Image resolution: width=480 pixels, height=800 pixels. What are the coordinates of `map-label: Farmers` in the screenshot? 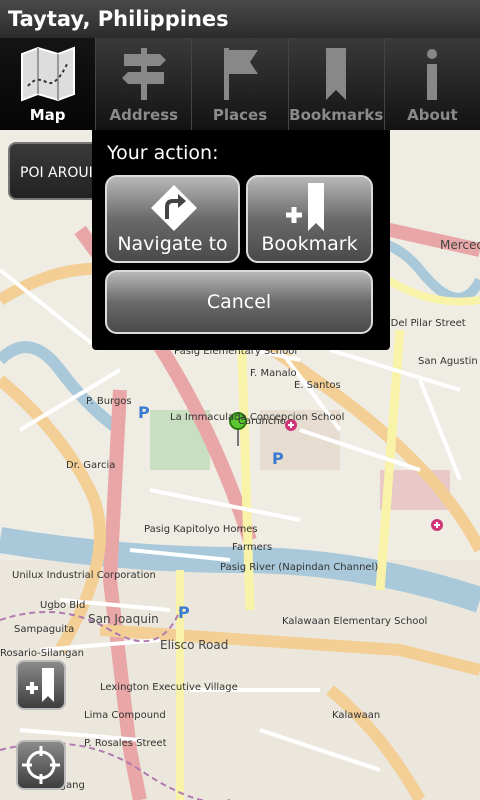 It's located at (252, 547).